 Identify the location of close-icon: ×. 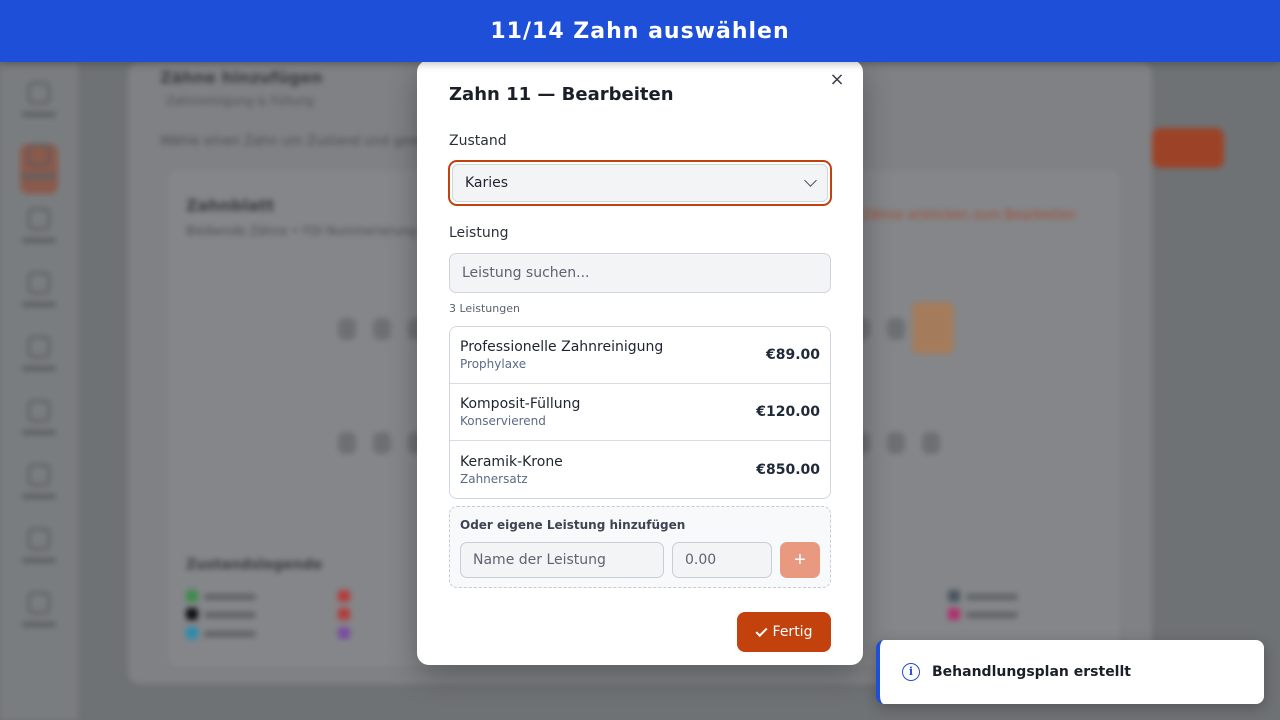
(837, 80).